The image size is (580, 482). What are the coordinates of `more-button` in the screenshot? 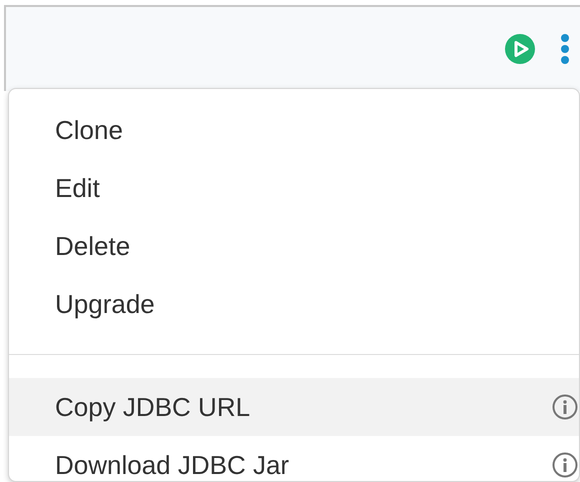 It's located at (565, 49).